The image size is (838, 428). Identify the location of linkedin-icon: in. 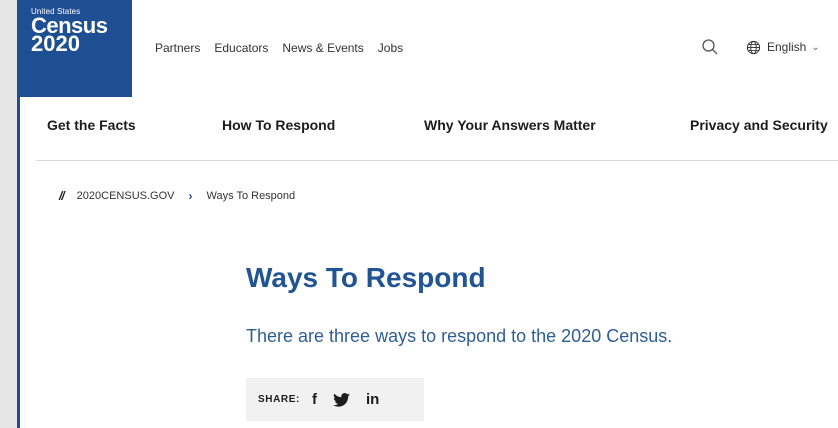
(372, 399).